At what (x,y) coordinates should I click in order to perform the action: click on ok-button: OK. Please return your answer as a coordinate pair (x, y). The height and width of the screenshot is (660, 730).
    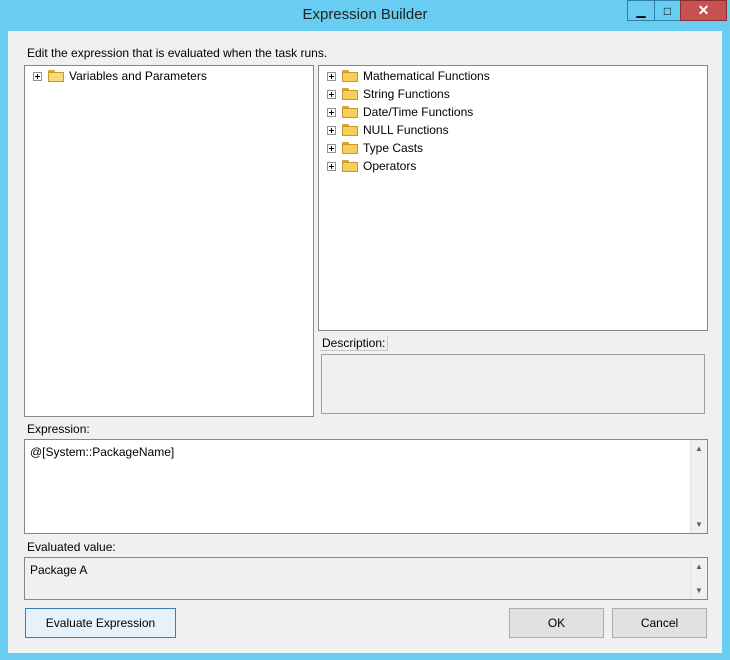
    Looking at the image, I should click on (556, 623).